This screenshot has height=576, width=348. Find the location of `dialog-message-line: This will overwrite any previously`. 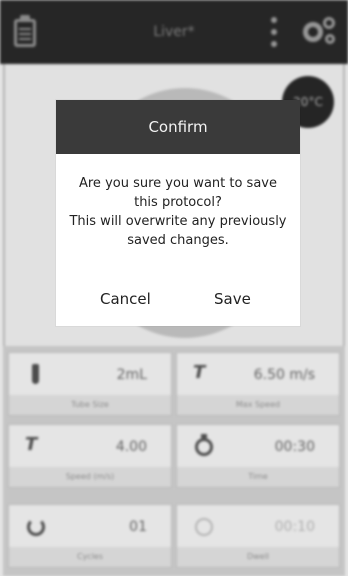

dialog-message-line: This will overwrite any previously is located at coordinates (178, 221).